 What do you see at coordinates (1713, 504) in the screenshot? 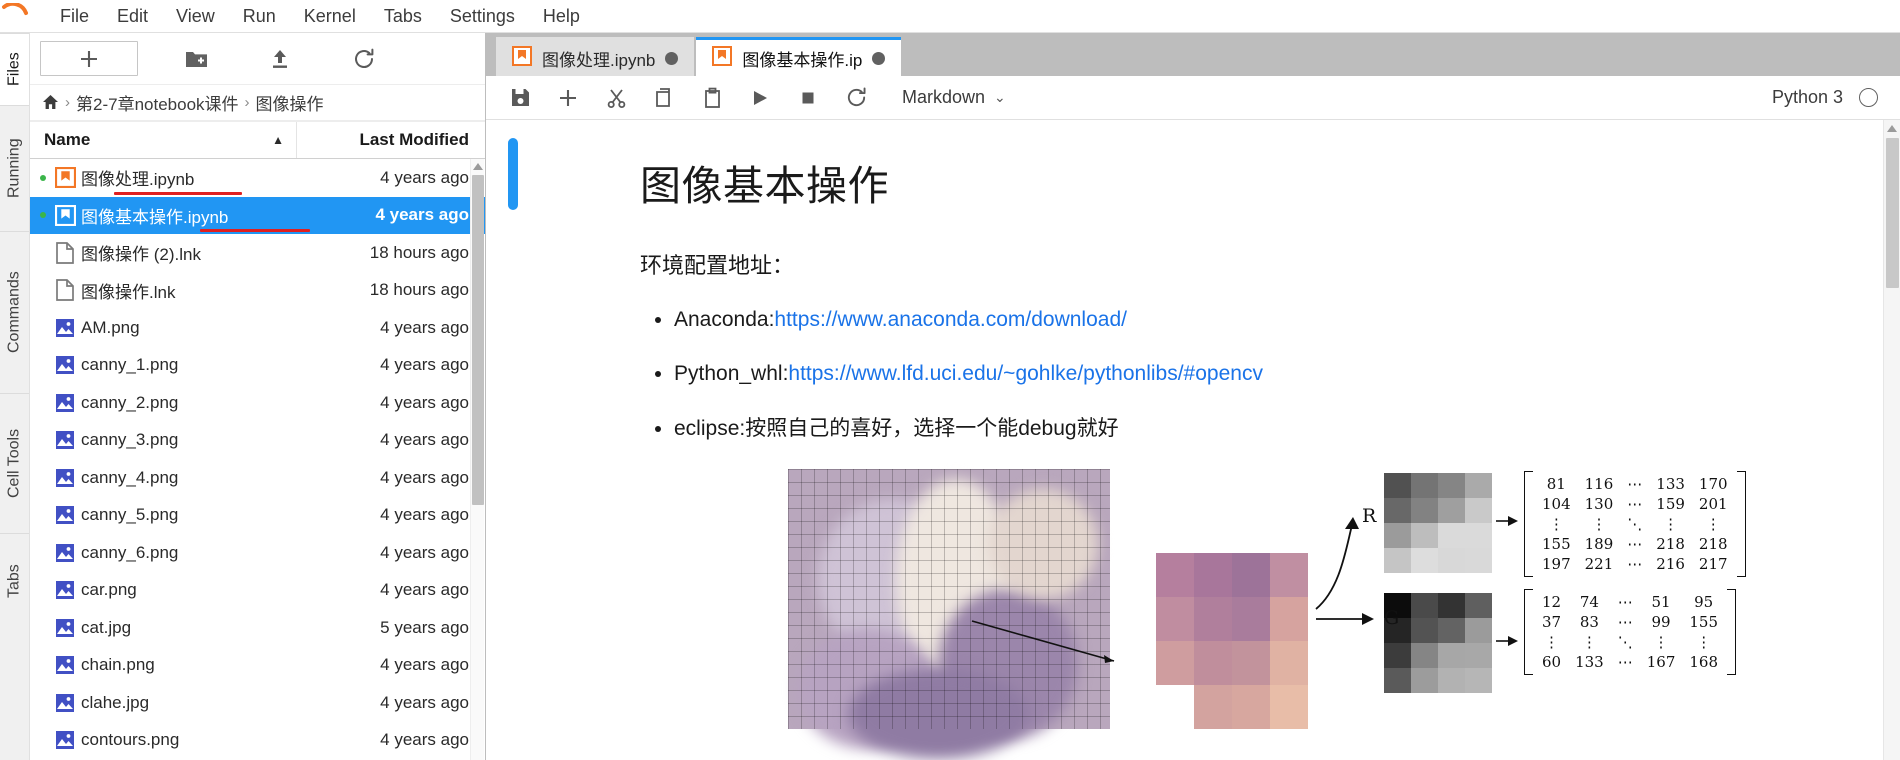
I see `matrix_r-cell-1-4: 201` at bounding box center [1713, 504].